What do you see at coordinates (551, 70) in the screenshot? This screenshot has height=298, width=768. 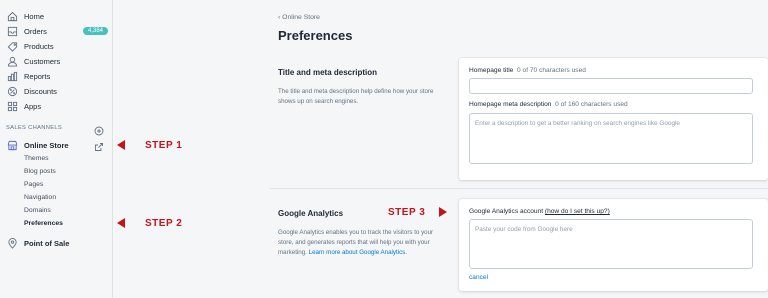 I see `homepage-title-count: 0 of 70 characters used` at bounding box center [551, 70].